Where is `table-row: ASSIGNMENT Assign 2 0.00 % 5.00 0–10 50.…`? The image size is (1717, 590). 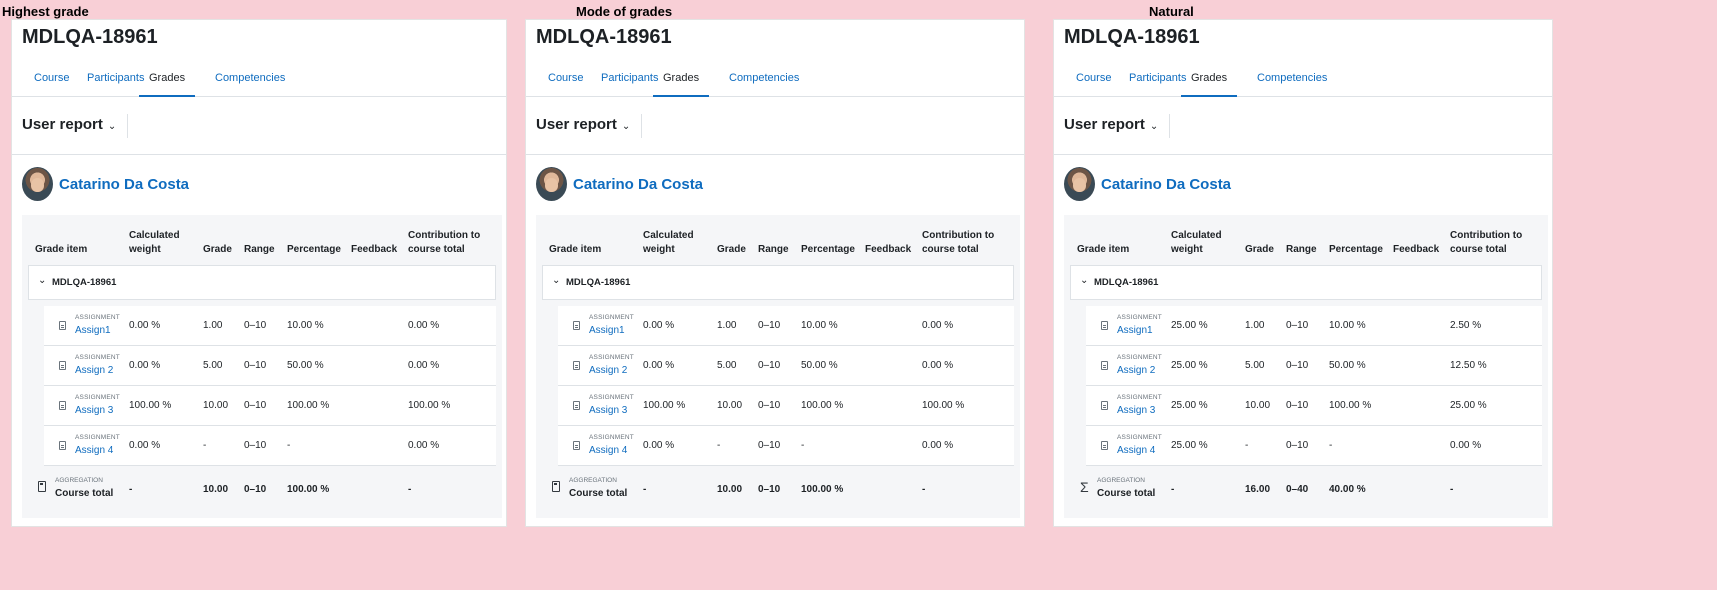 table-row: ASSIGNMENT Assign 2 0.00 % 5.00 0–10 50.… is located at coordinates (270, 366).